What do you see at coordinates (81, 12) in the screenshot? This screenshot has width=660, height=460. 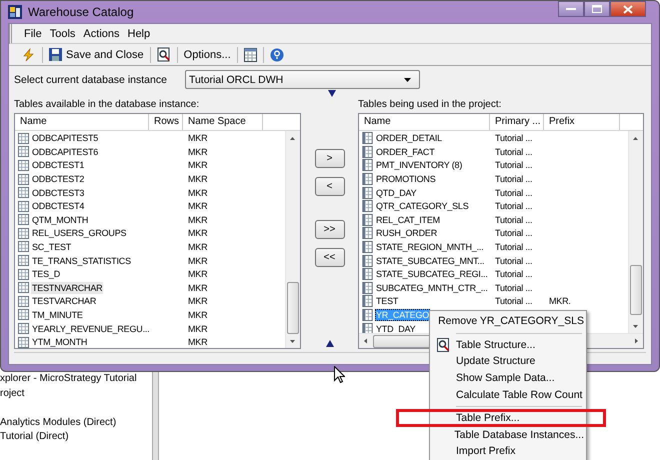 I see `window-title: Warehouse Catalog` at bounding box center [81, 12].